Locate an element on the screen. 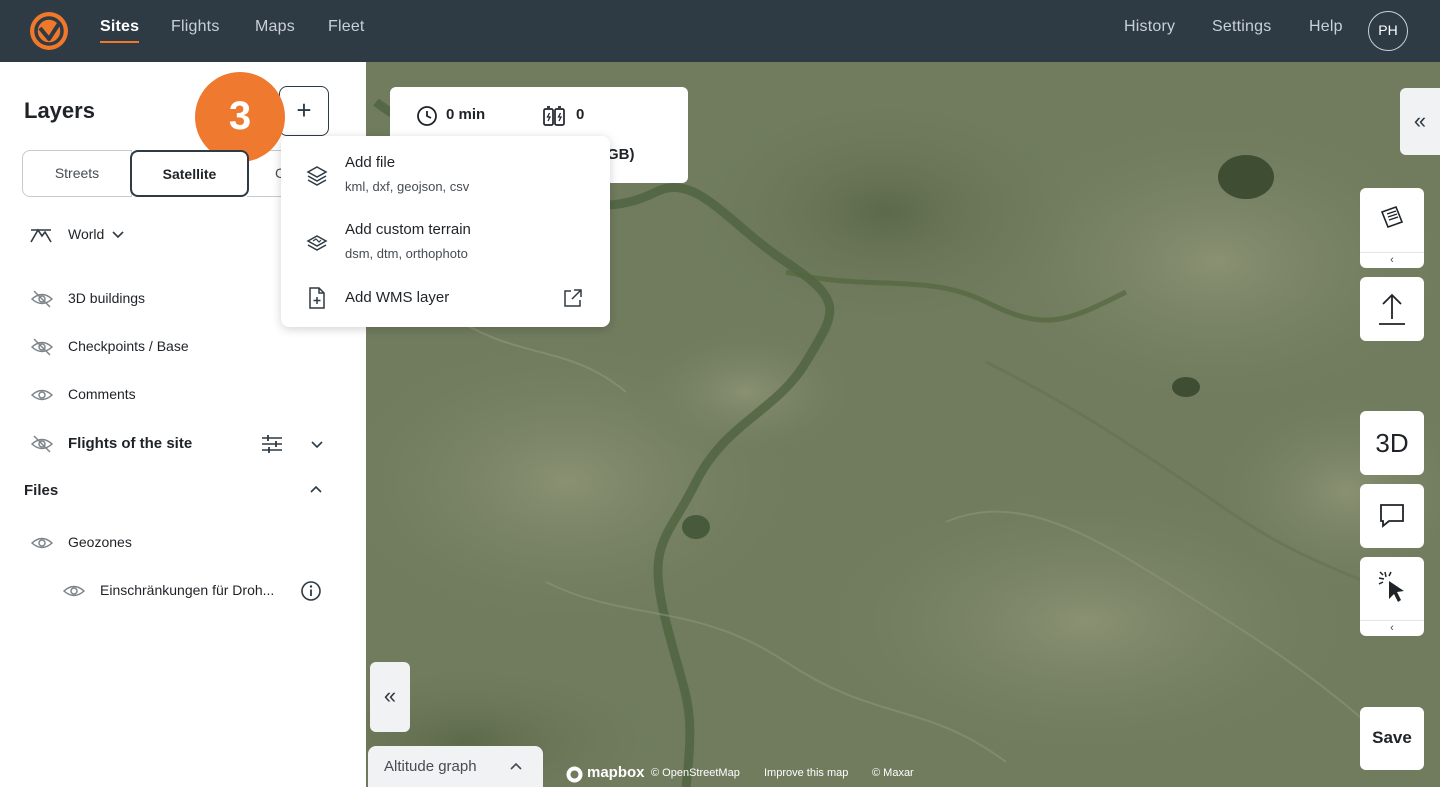  layer-flights-of-site: Flights of the site is located at coordinates (130, 443).